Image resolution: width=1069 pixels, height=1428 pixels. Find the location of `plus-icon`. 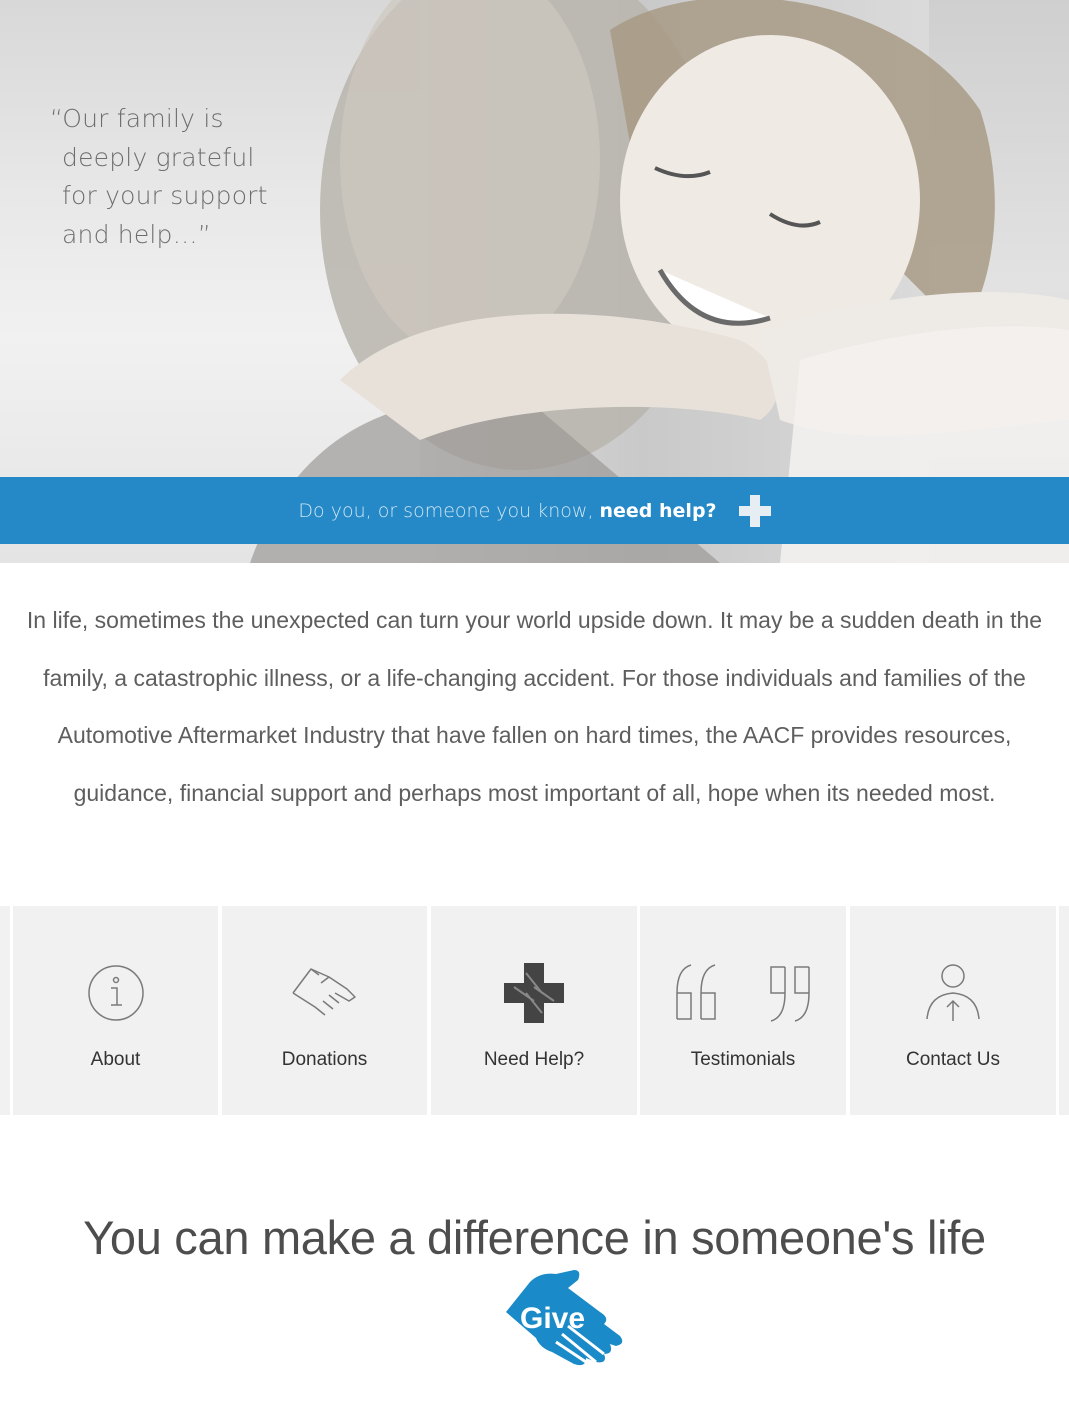

plus-icon is located at coordinates (754, 510).